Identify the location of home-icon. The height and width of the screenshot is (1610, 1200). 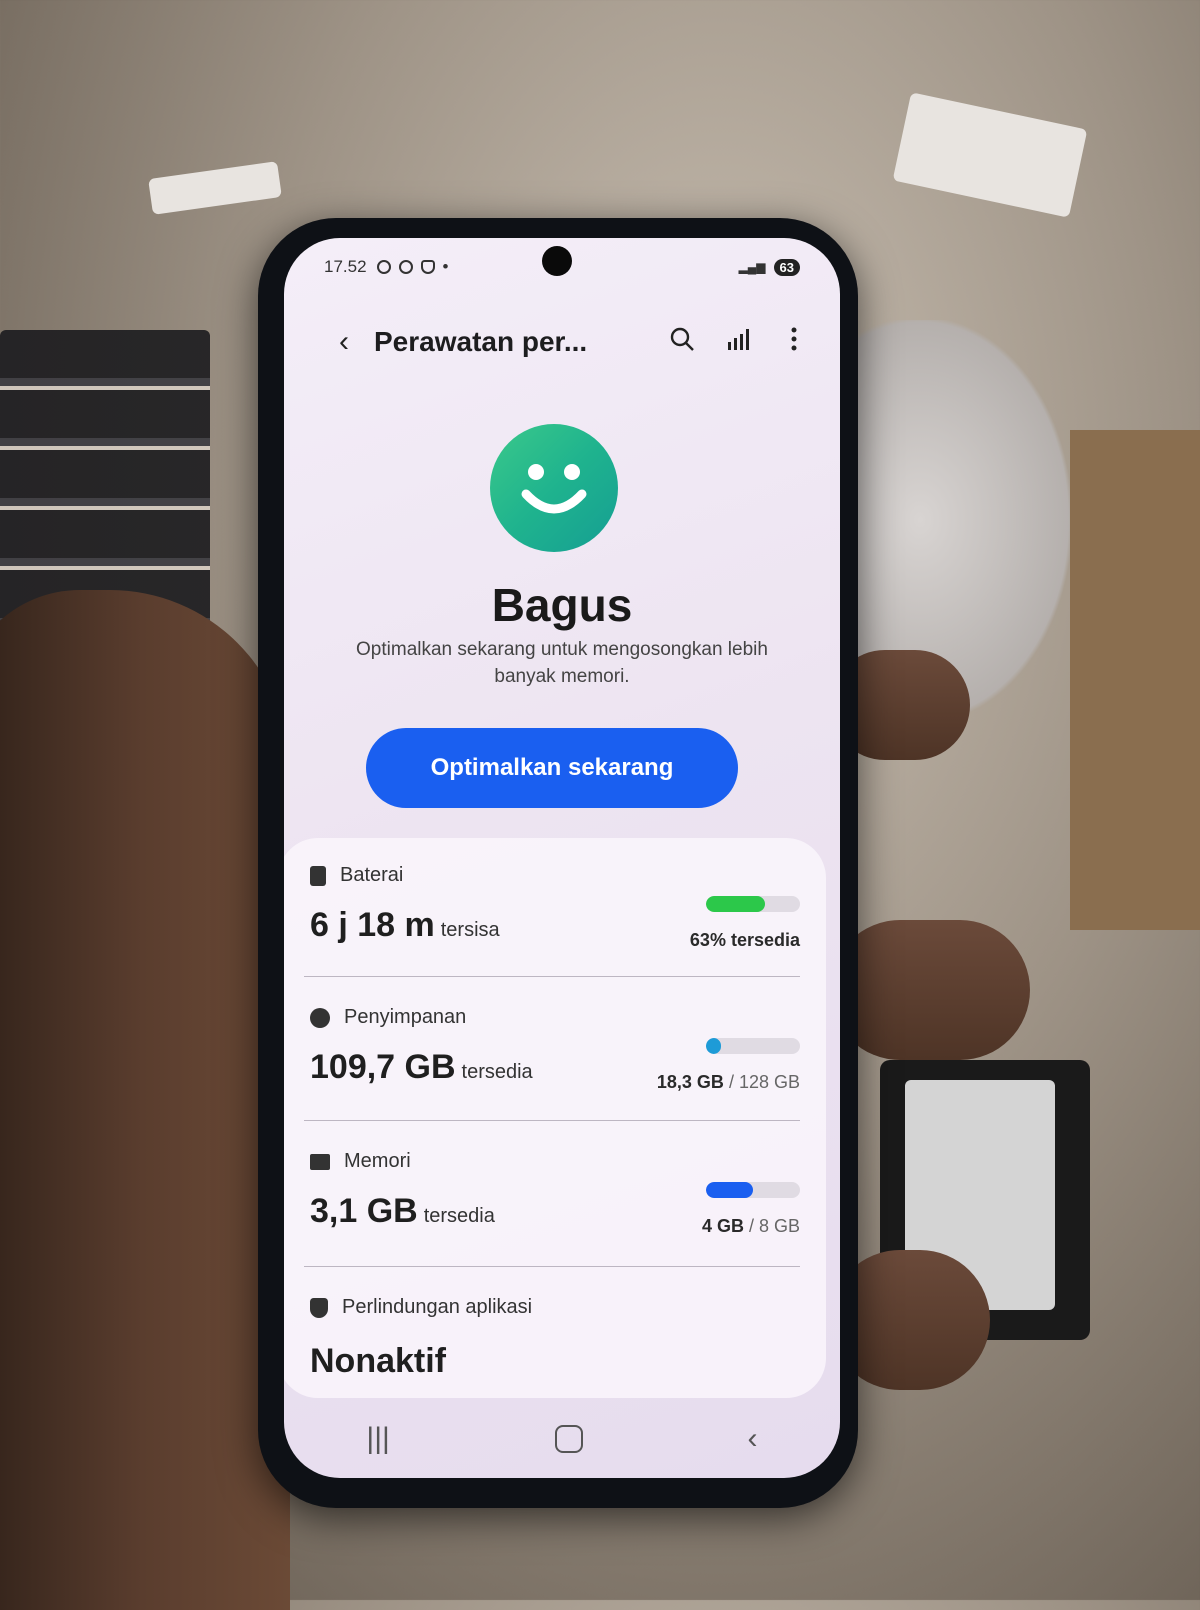
(568, 1439).